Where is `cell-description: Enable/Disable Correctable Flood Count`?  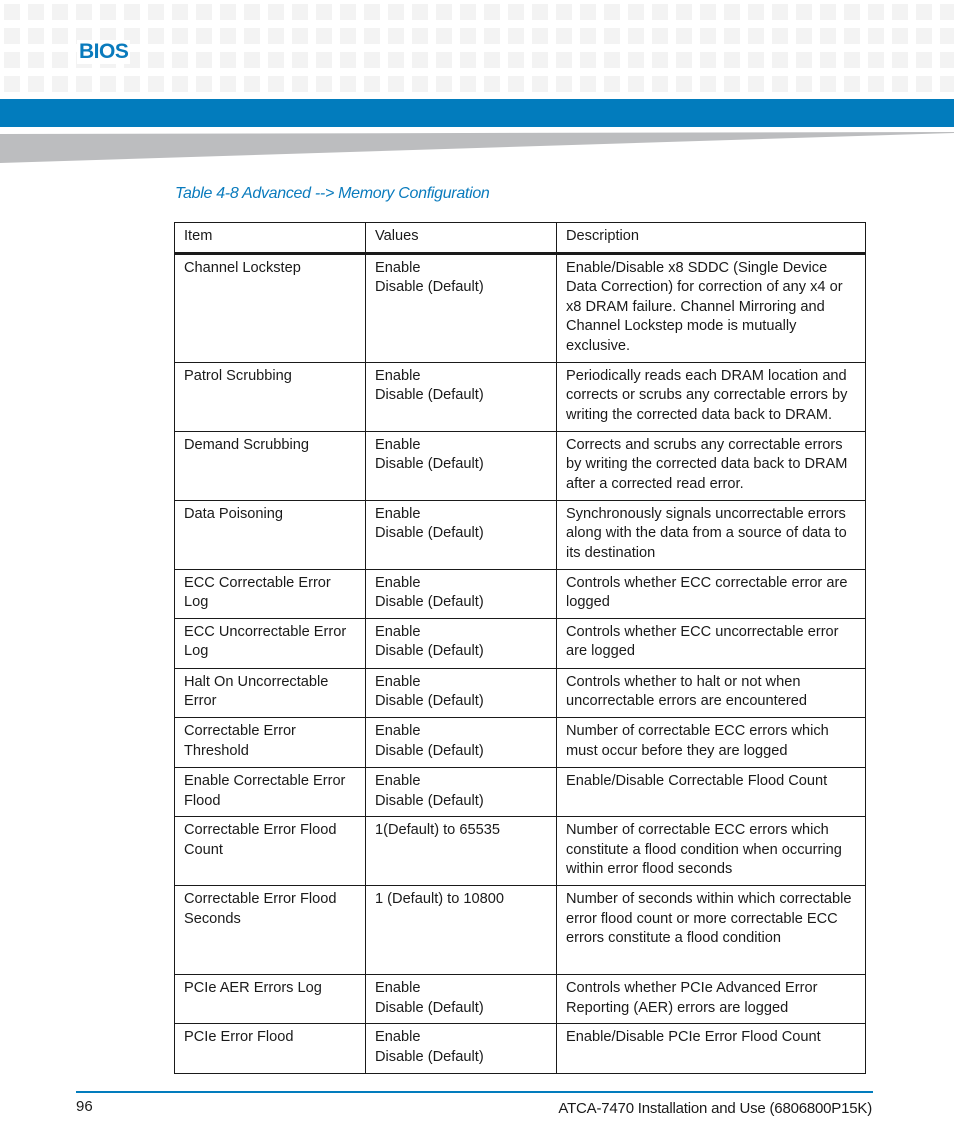 cell-description: Enable/Disable Correctable Flood Count is located at coordinates (711, 792).